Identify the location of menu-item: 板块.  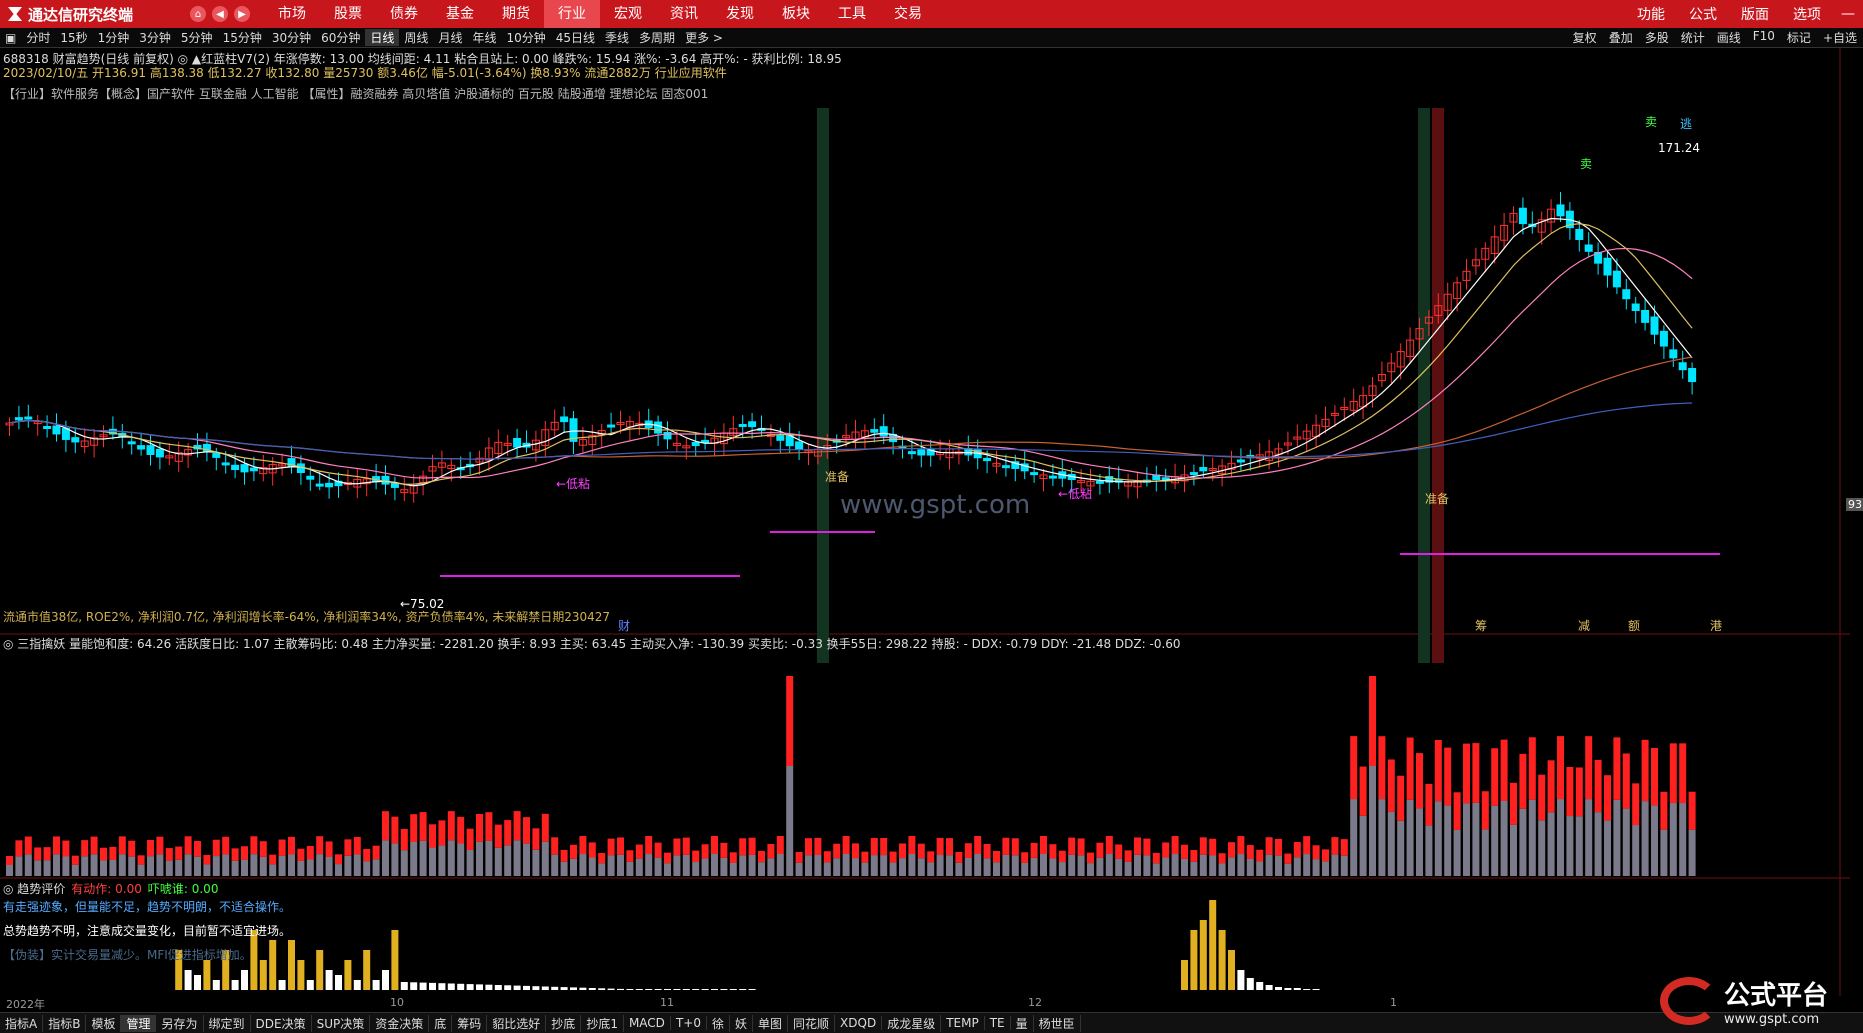
(796, 14).